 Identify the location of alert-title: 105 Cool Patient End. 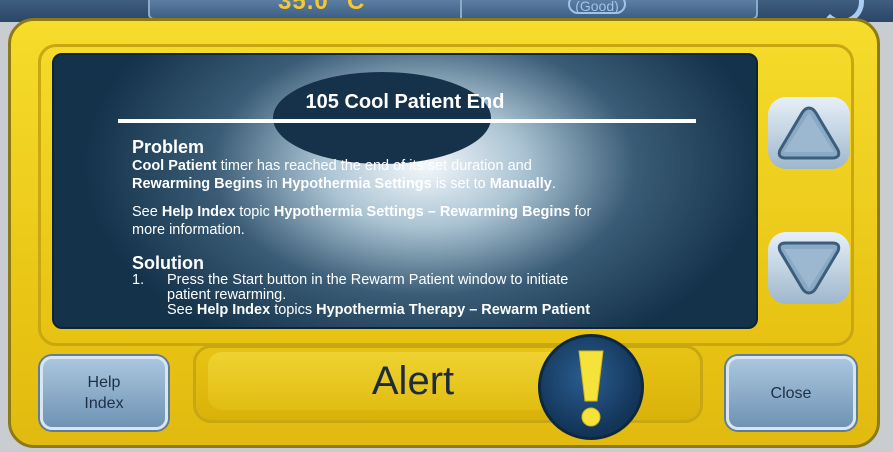
(405, 102).